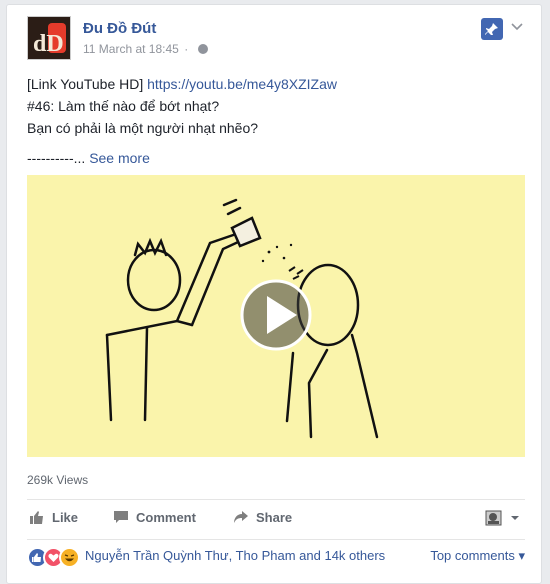 Image resolution: width=550 pixels, height=584 pixels. I want to click on action-bar: Like Comment Share, so click(276, 520).